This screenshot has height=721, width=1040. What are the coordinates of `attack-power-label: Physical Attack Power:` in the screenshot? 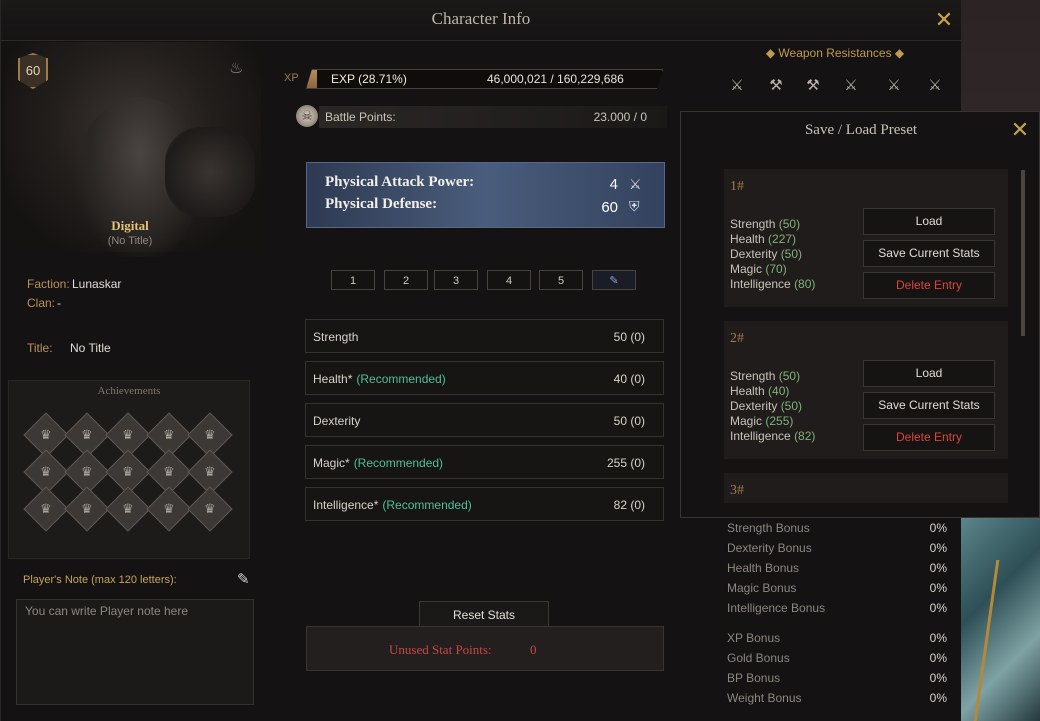 It's located at (400, 182).